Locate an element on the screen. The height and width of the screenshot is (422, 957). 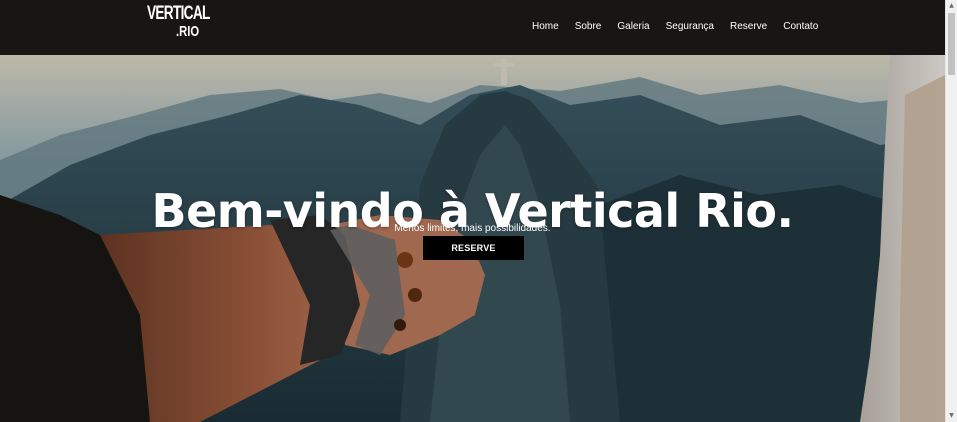
vertical-scrollbar: ▲ ▼ is located at coordinates (951, 211).